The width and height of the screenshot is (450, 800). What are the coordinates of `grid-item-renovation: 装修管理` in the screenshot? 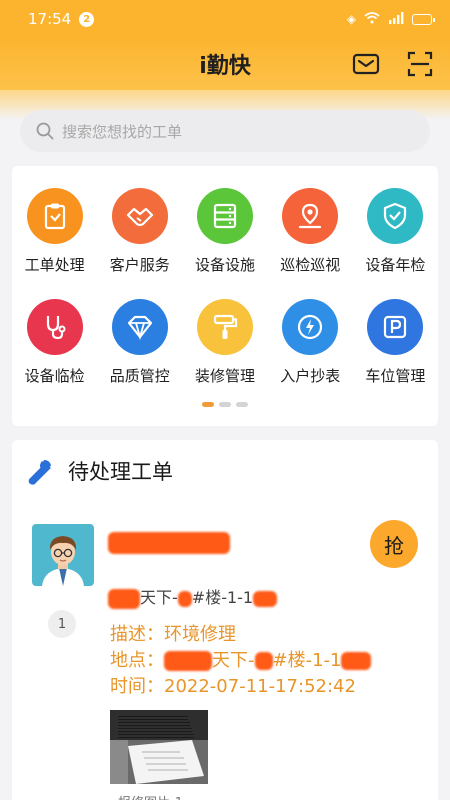 It's located at (224, 342).